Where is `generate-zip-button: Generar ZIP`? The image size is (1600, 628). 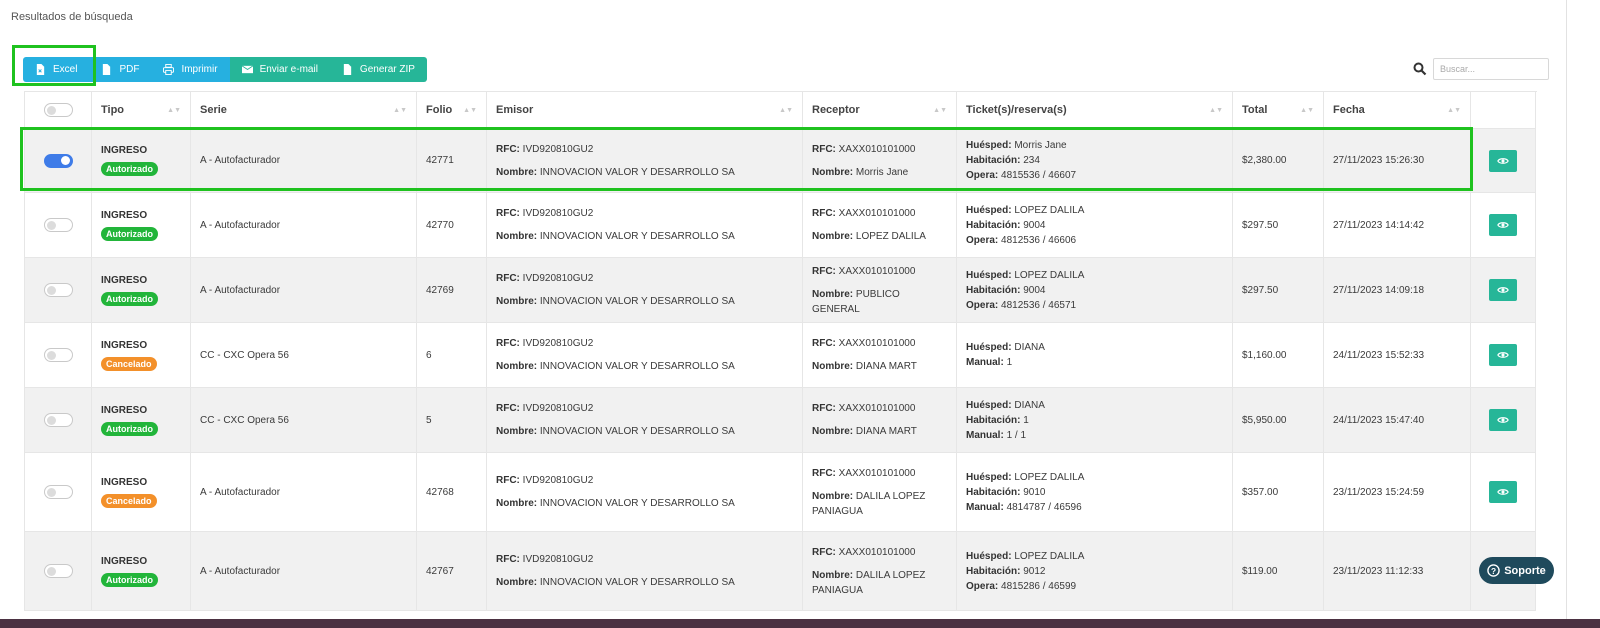 generate-zip-button: Generar ZIP is located at coordinates (378, 69).